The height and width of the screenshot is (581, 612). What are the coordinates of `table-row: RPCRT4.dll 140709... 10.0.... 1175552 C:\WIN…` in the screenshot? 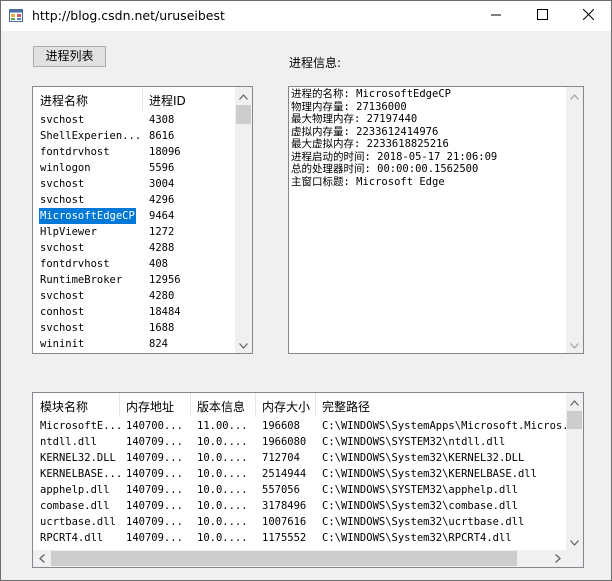 It's located at (300, 538).